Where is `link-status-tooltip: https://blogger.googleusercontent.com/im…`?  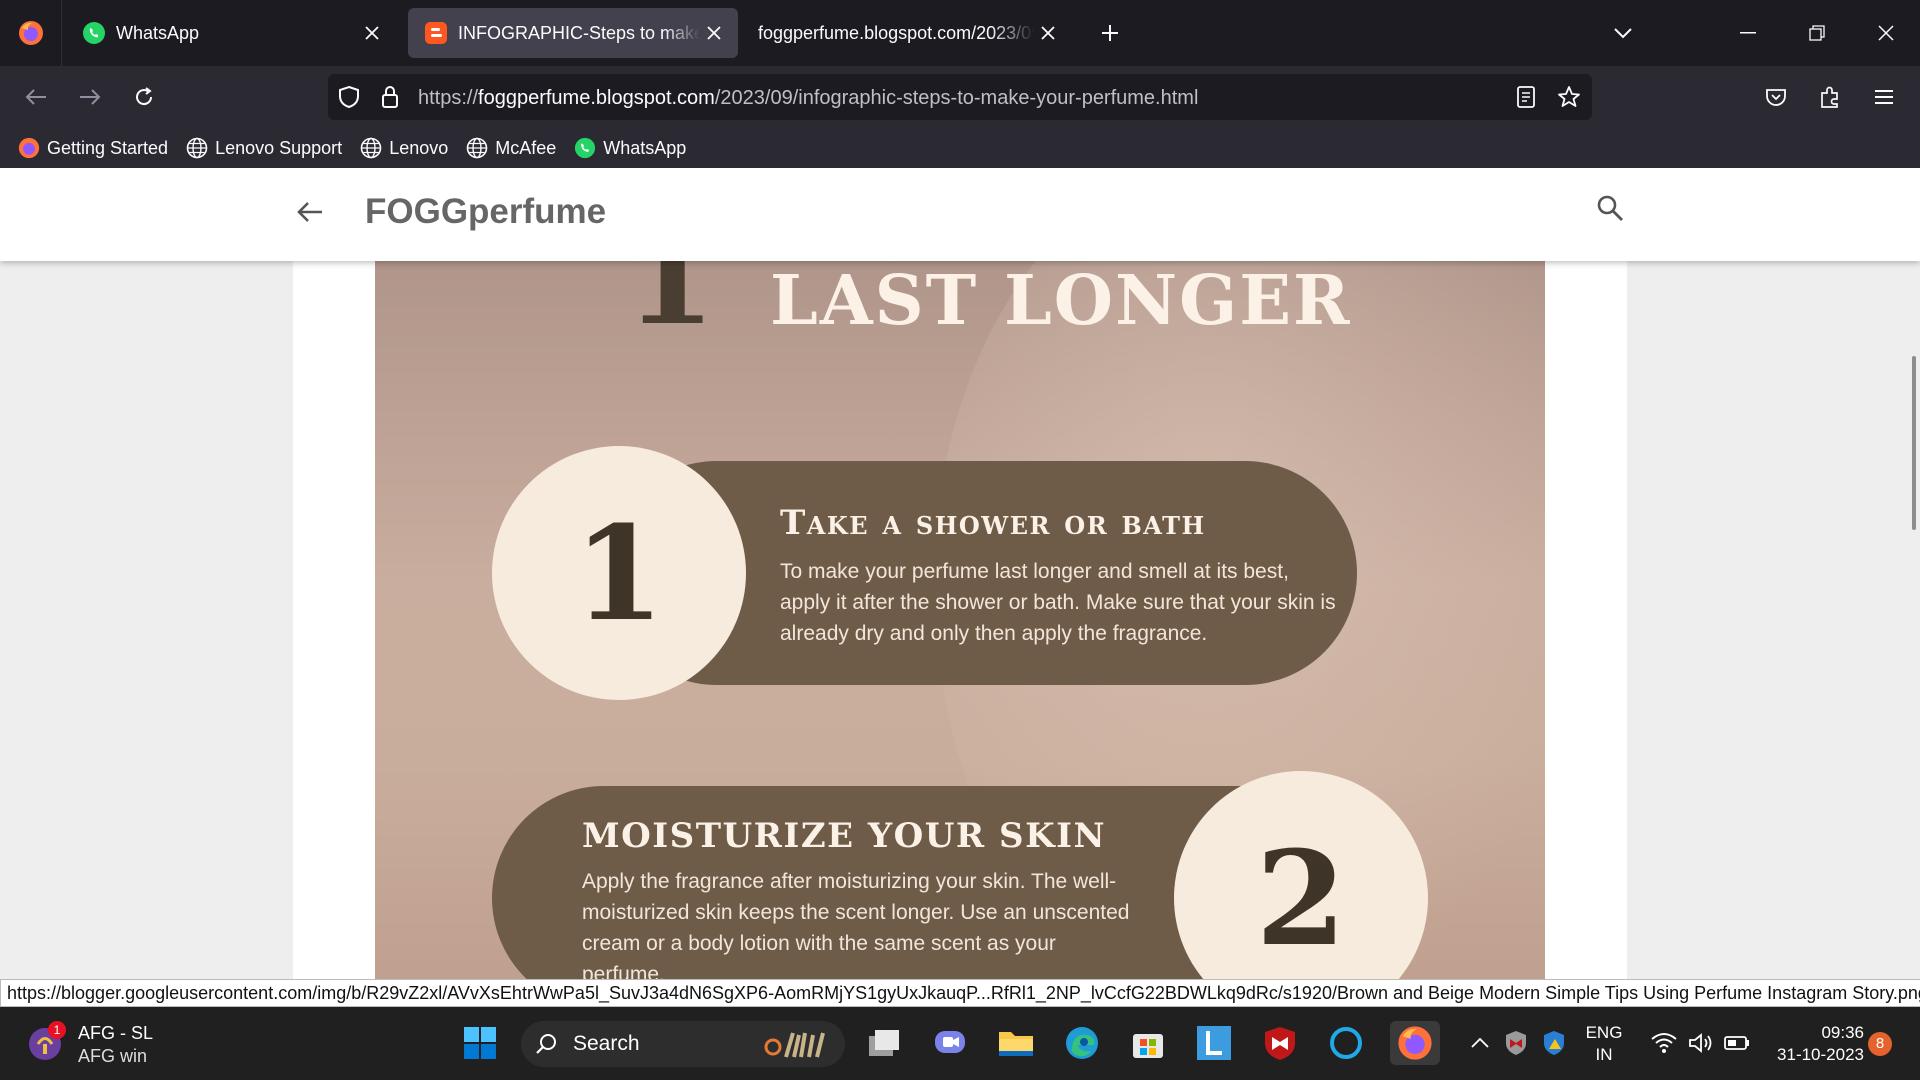 link-status-tooltip: https://blogger.googleusercontent.com/im… is located at coordinates (960, 993).